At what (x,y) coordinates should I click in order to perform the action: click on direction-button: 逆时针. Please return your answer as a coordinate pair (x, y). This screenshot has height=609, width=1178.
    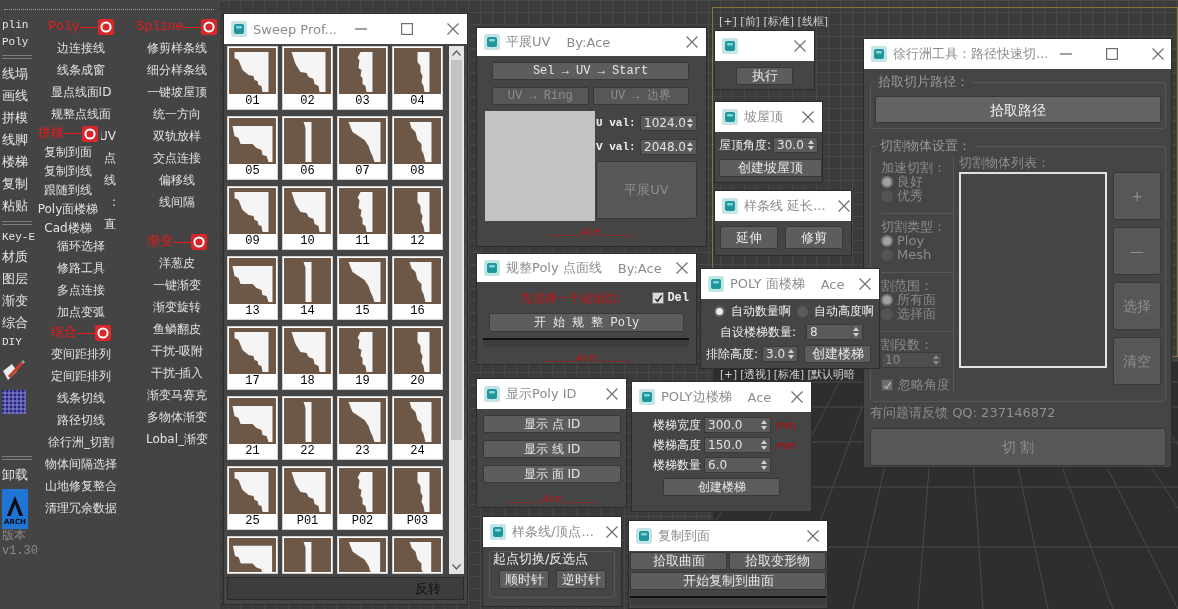
    Looking at the image, I should click on (581, 579).